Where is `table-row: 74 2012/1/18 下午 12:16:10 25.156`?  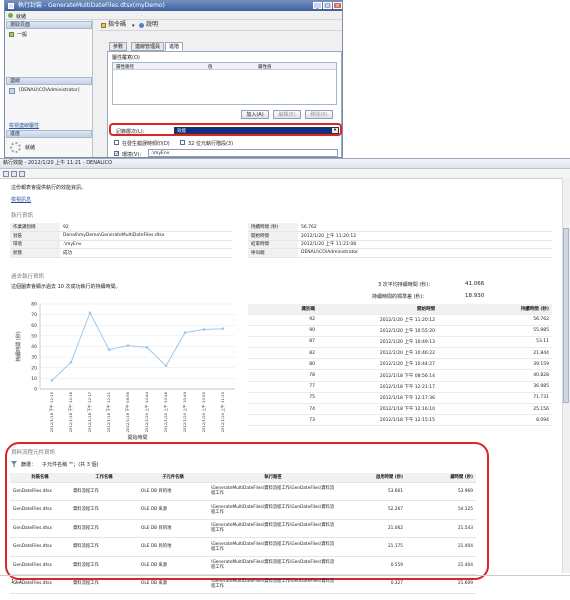 table-row: 74 2012/1/18 下午 12:16:10 25.156 is located at coordinates (400, 409).